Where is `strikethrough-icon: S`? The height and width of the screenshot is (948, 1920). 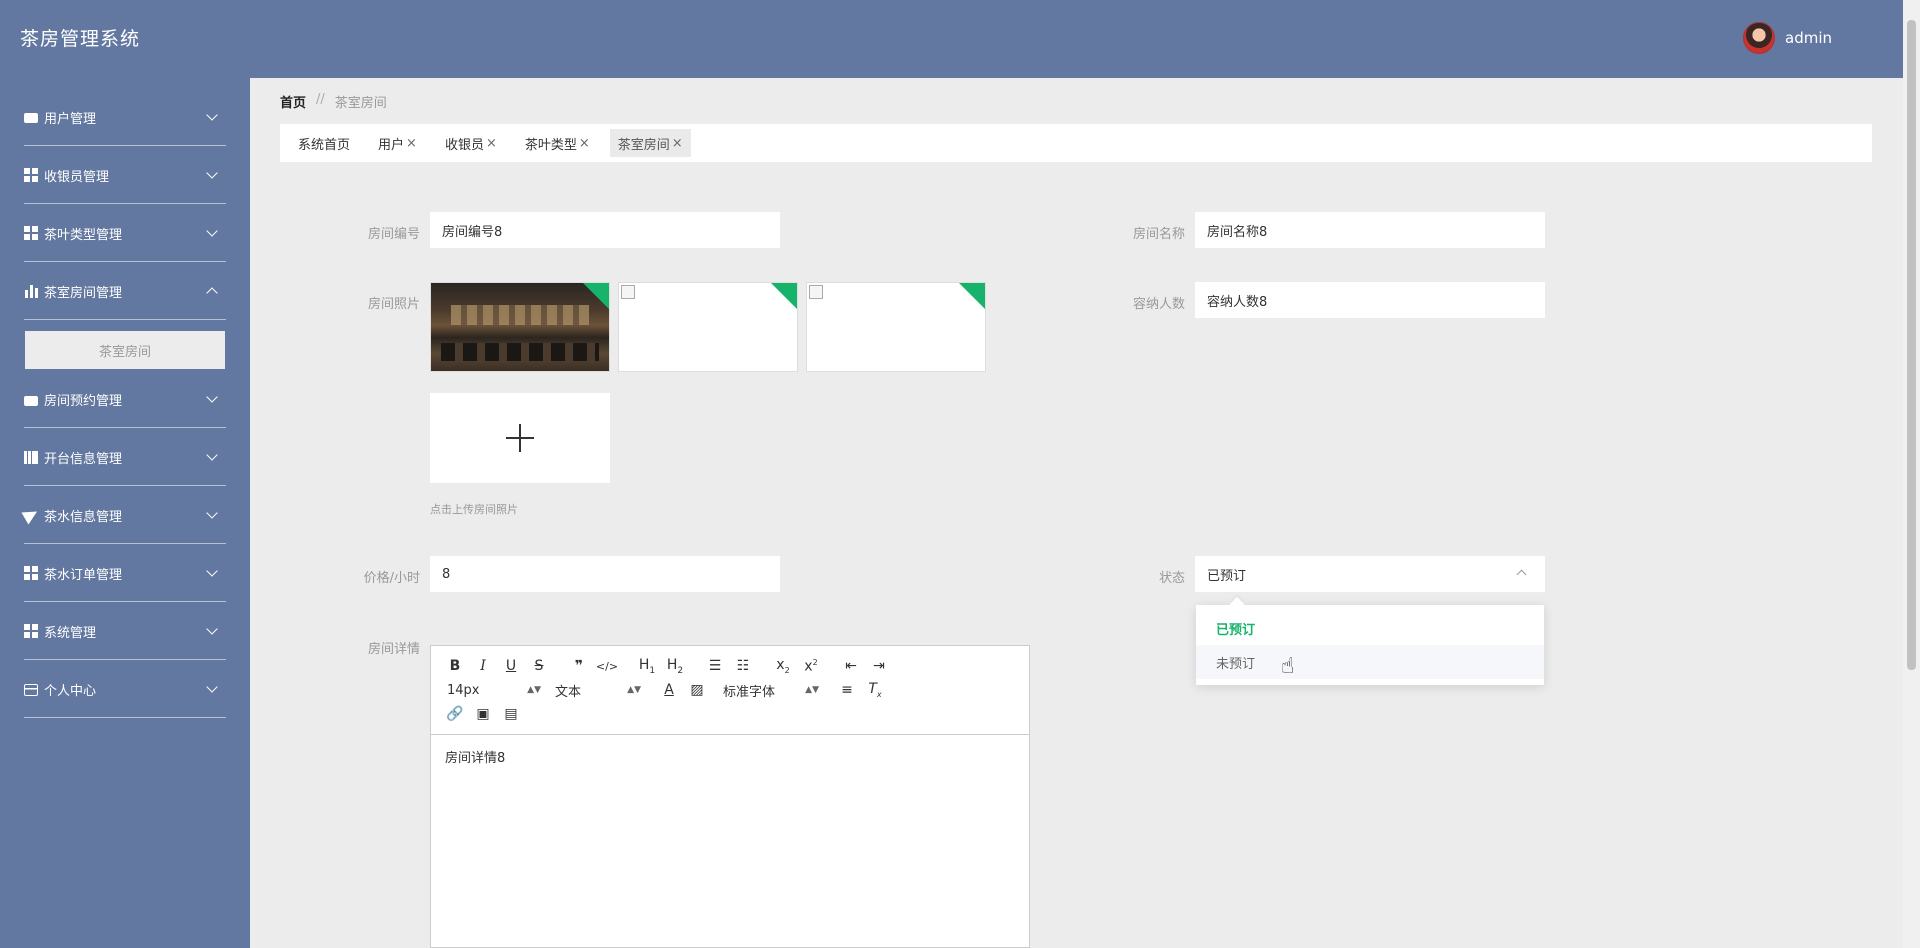
strikethrough-icon: S is located at coordinates (539, 666).